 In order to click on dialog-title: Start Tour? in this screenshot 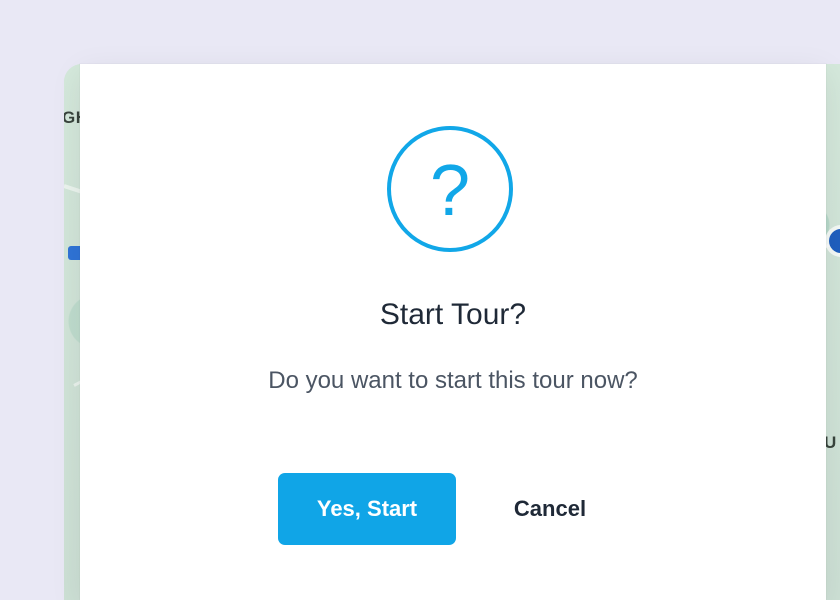, I will do `click(453, 314)`.